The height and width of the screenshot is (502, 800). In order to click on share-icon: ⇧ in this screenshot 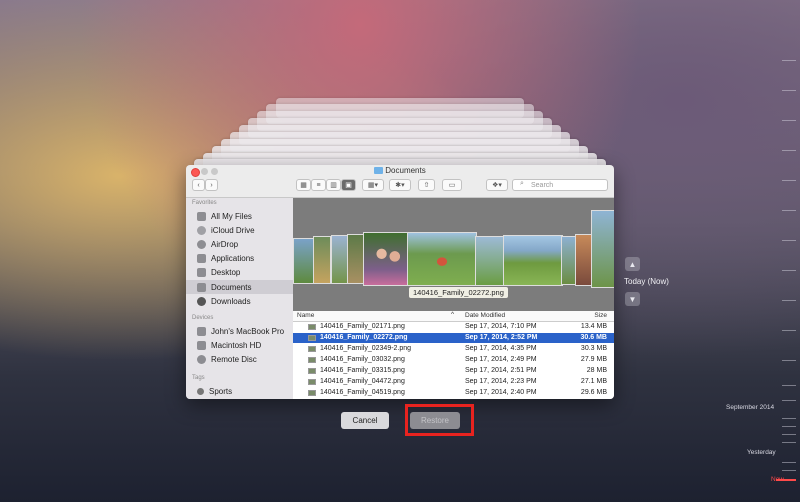, I will do `click(426, 185)`.